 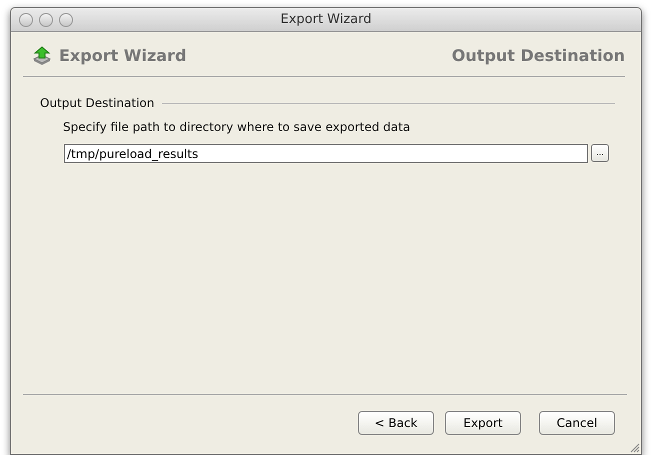 I want to click on wizard-button: Cancel, so click(x=577, y=423).